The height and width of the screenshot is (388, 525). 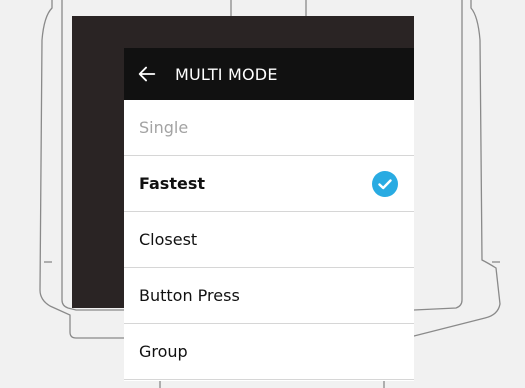 I want to click on header-bar: MULTI MODE, so click(x=269, y=74).